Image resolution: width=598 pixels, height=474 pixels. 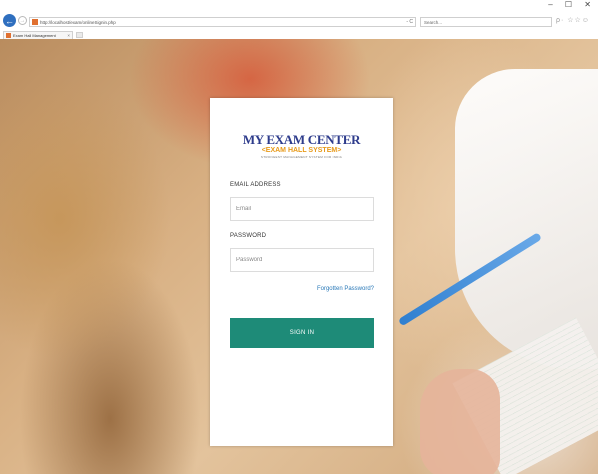 What do you see at coordinates (301, 150) in the screenshot?
I see `logo-subtitle: <EXAM HALL SYSTEM>` at bounding box center [301, 150].